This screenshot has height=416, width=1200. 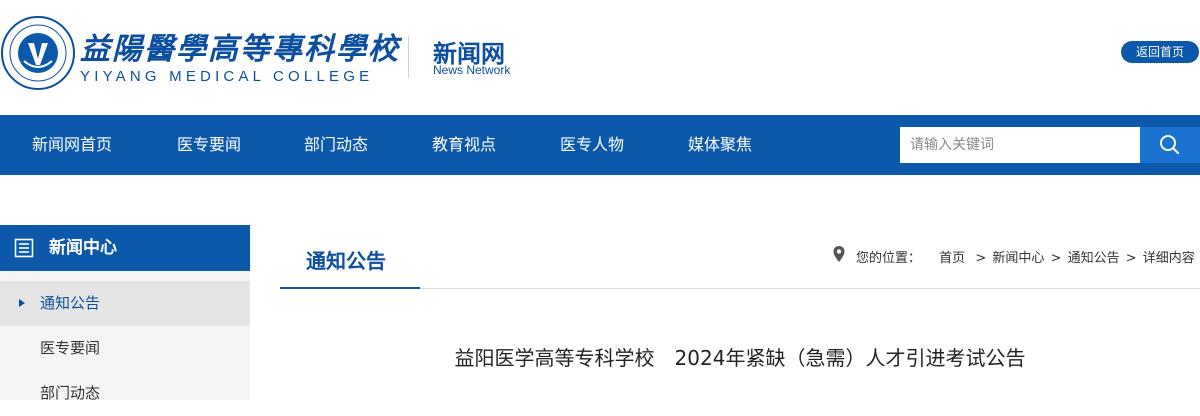 I want to click on back-home-button: 返回首页, so click(x=1160, y=52).